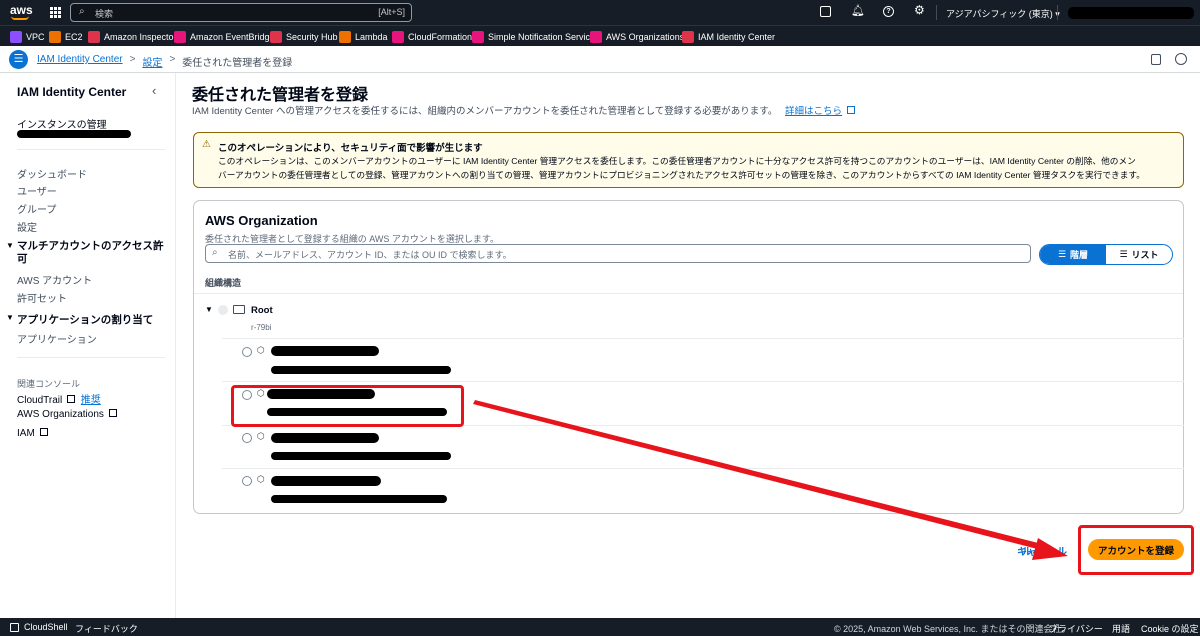  I want to click on annotation-arrow-shaft, so click(761, 476).